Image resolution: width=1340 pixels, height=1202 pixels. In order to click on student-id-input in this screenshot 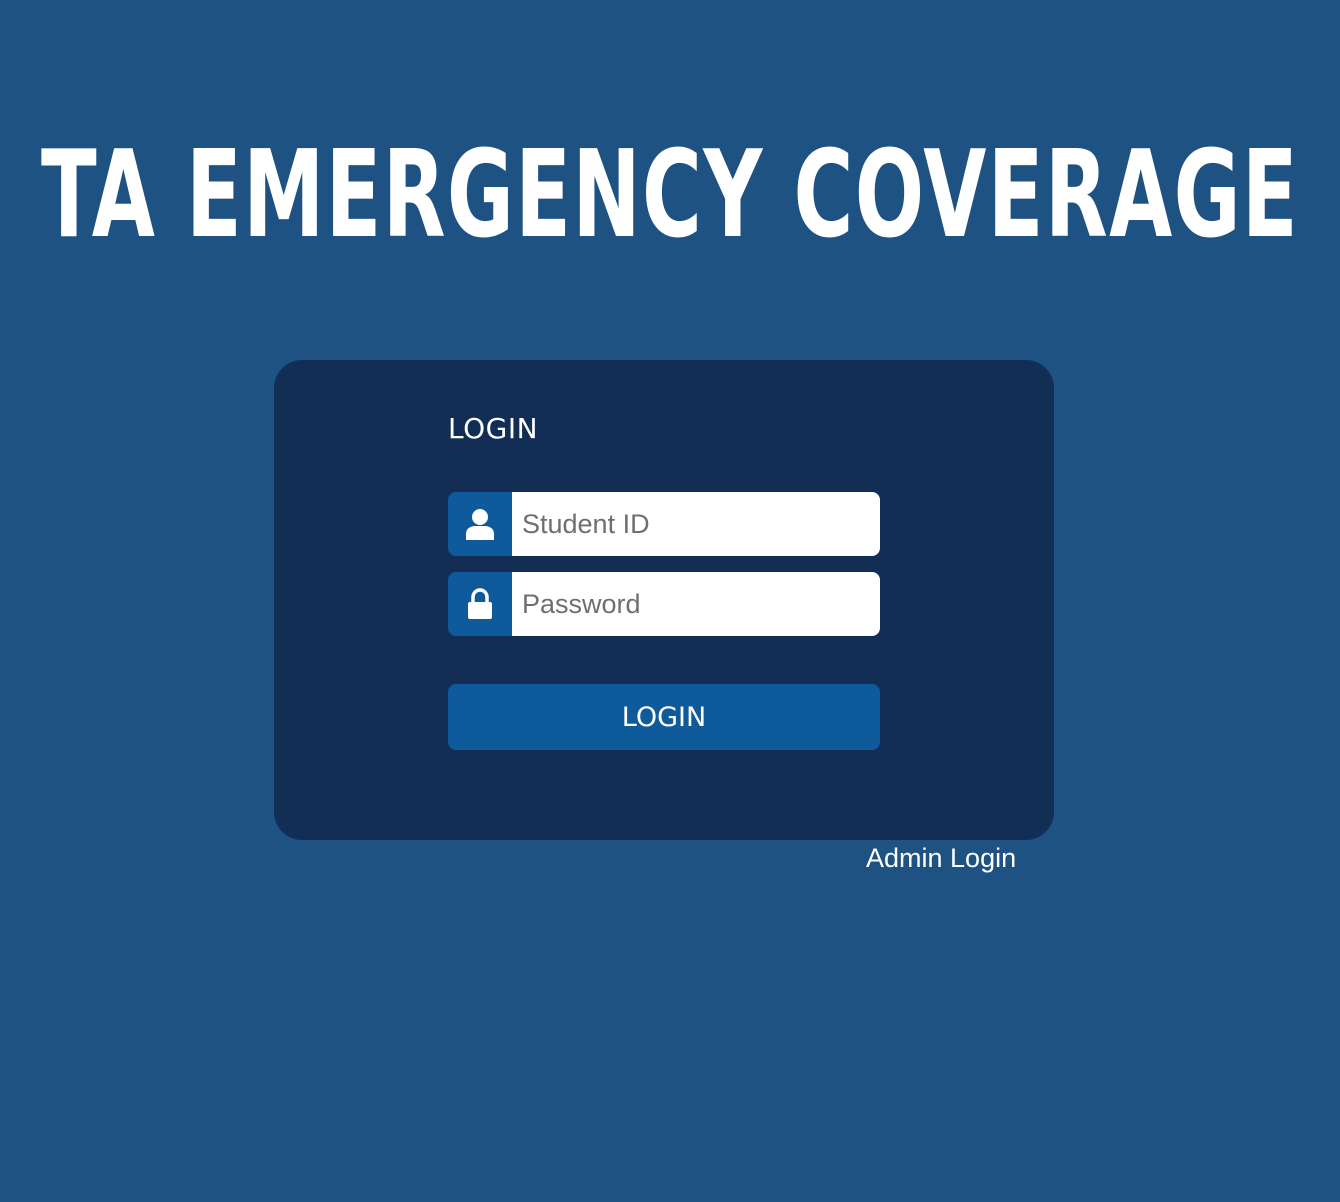, I will do `click(696, 524)`.